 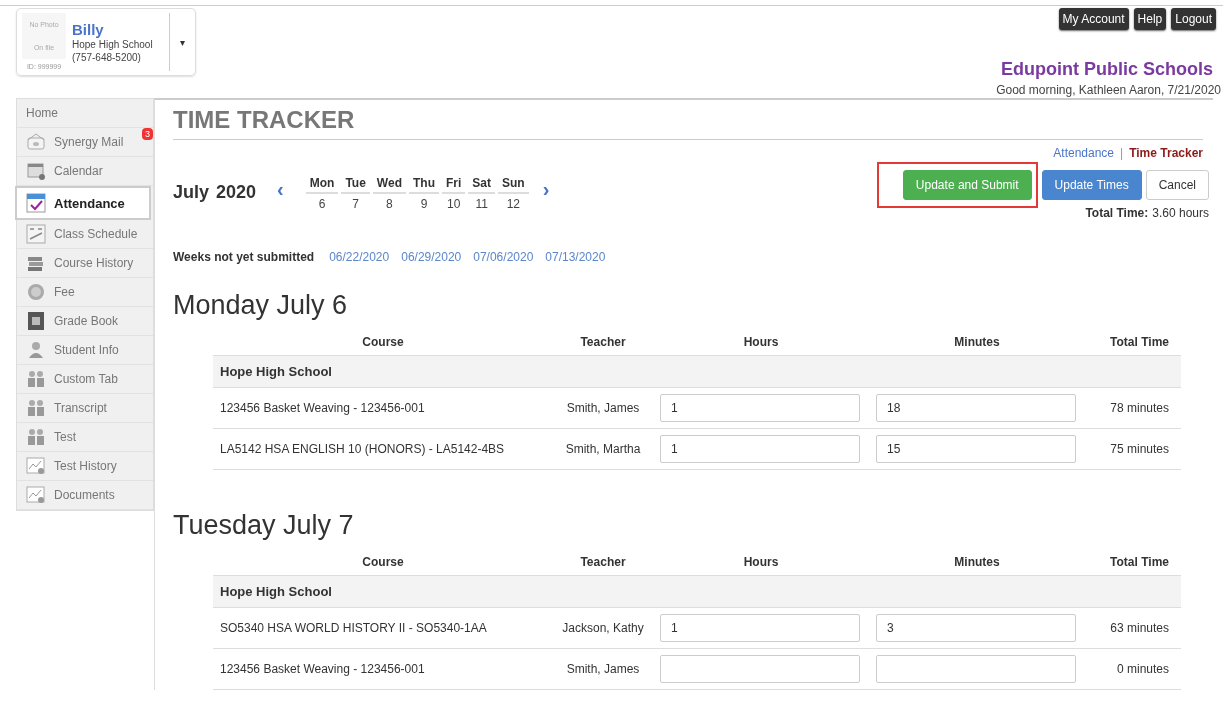 What do you see at coordinates (261, 305) in the screenshot?
I see `day-heading: Monday July 6` at bounding box center [261, 305].